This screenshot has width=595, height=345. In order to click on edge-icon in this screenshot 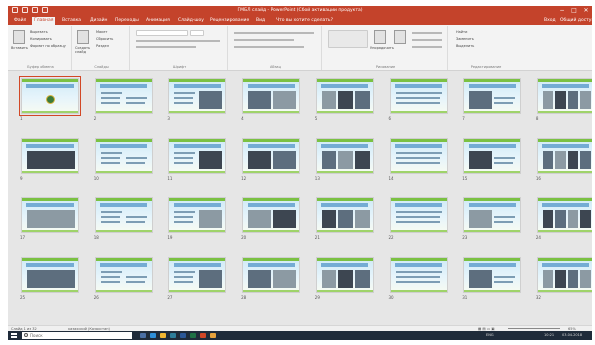, I will do `click(153, 335)`.